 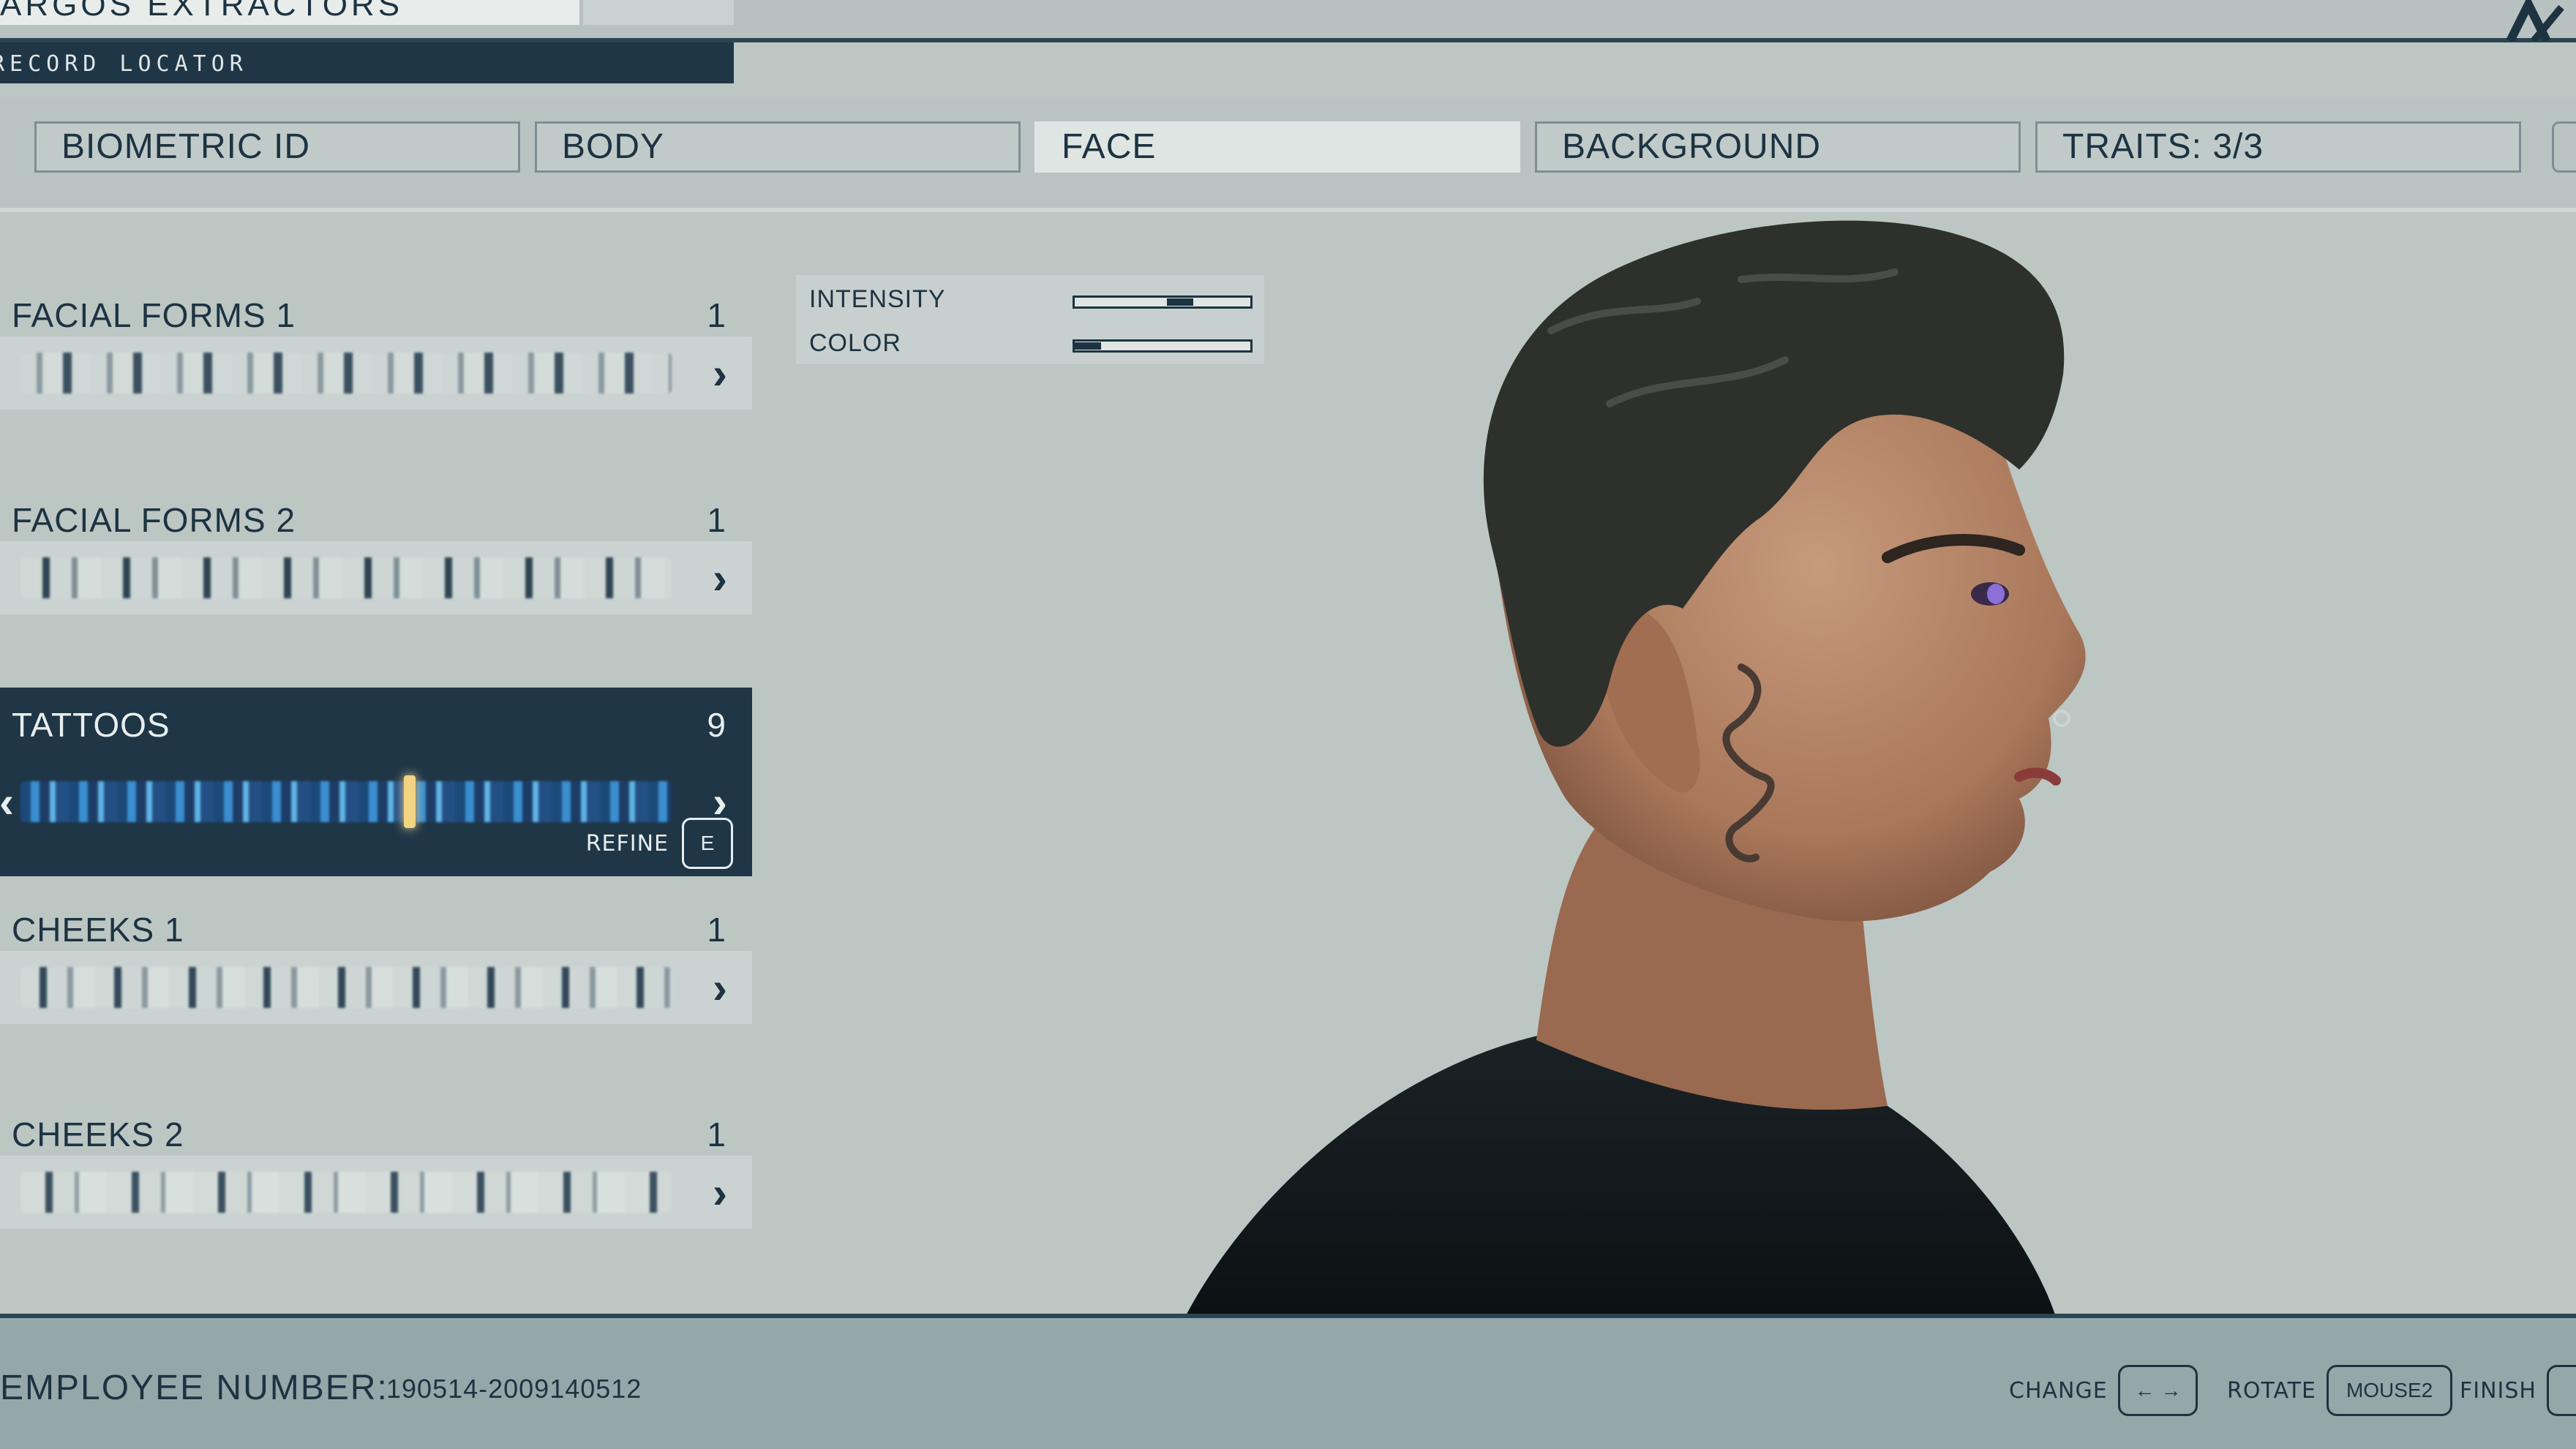 I want to click on tab-face: FACE, so click(x=1277, y=147).